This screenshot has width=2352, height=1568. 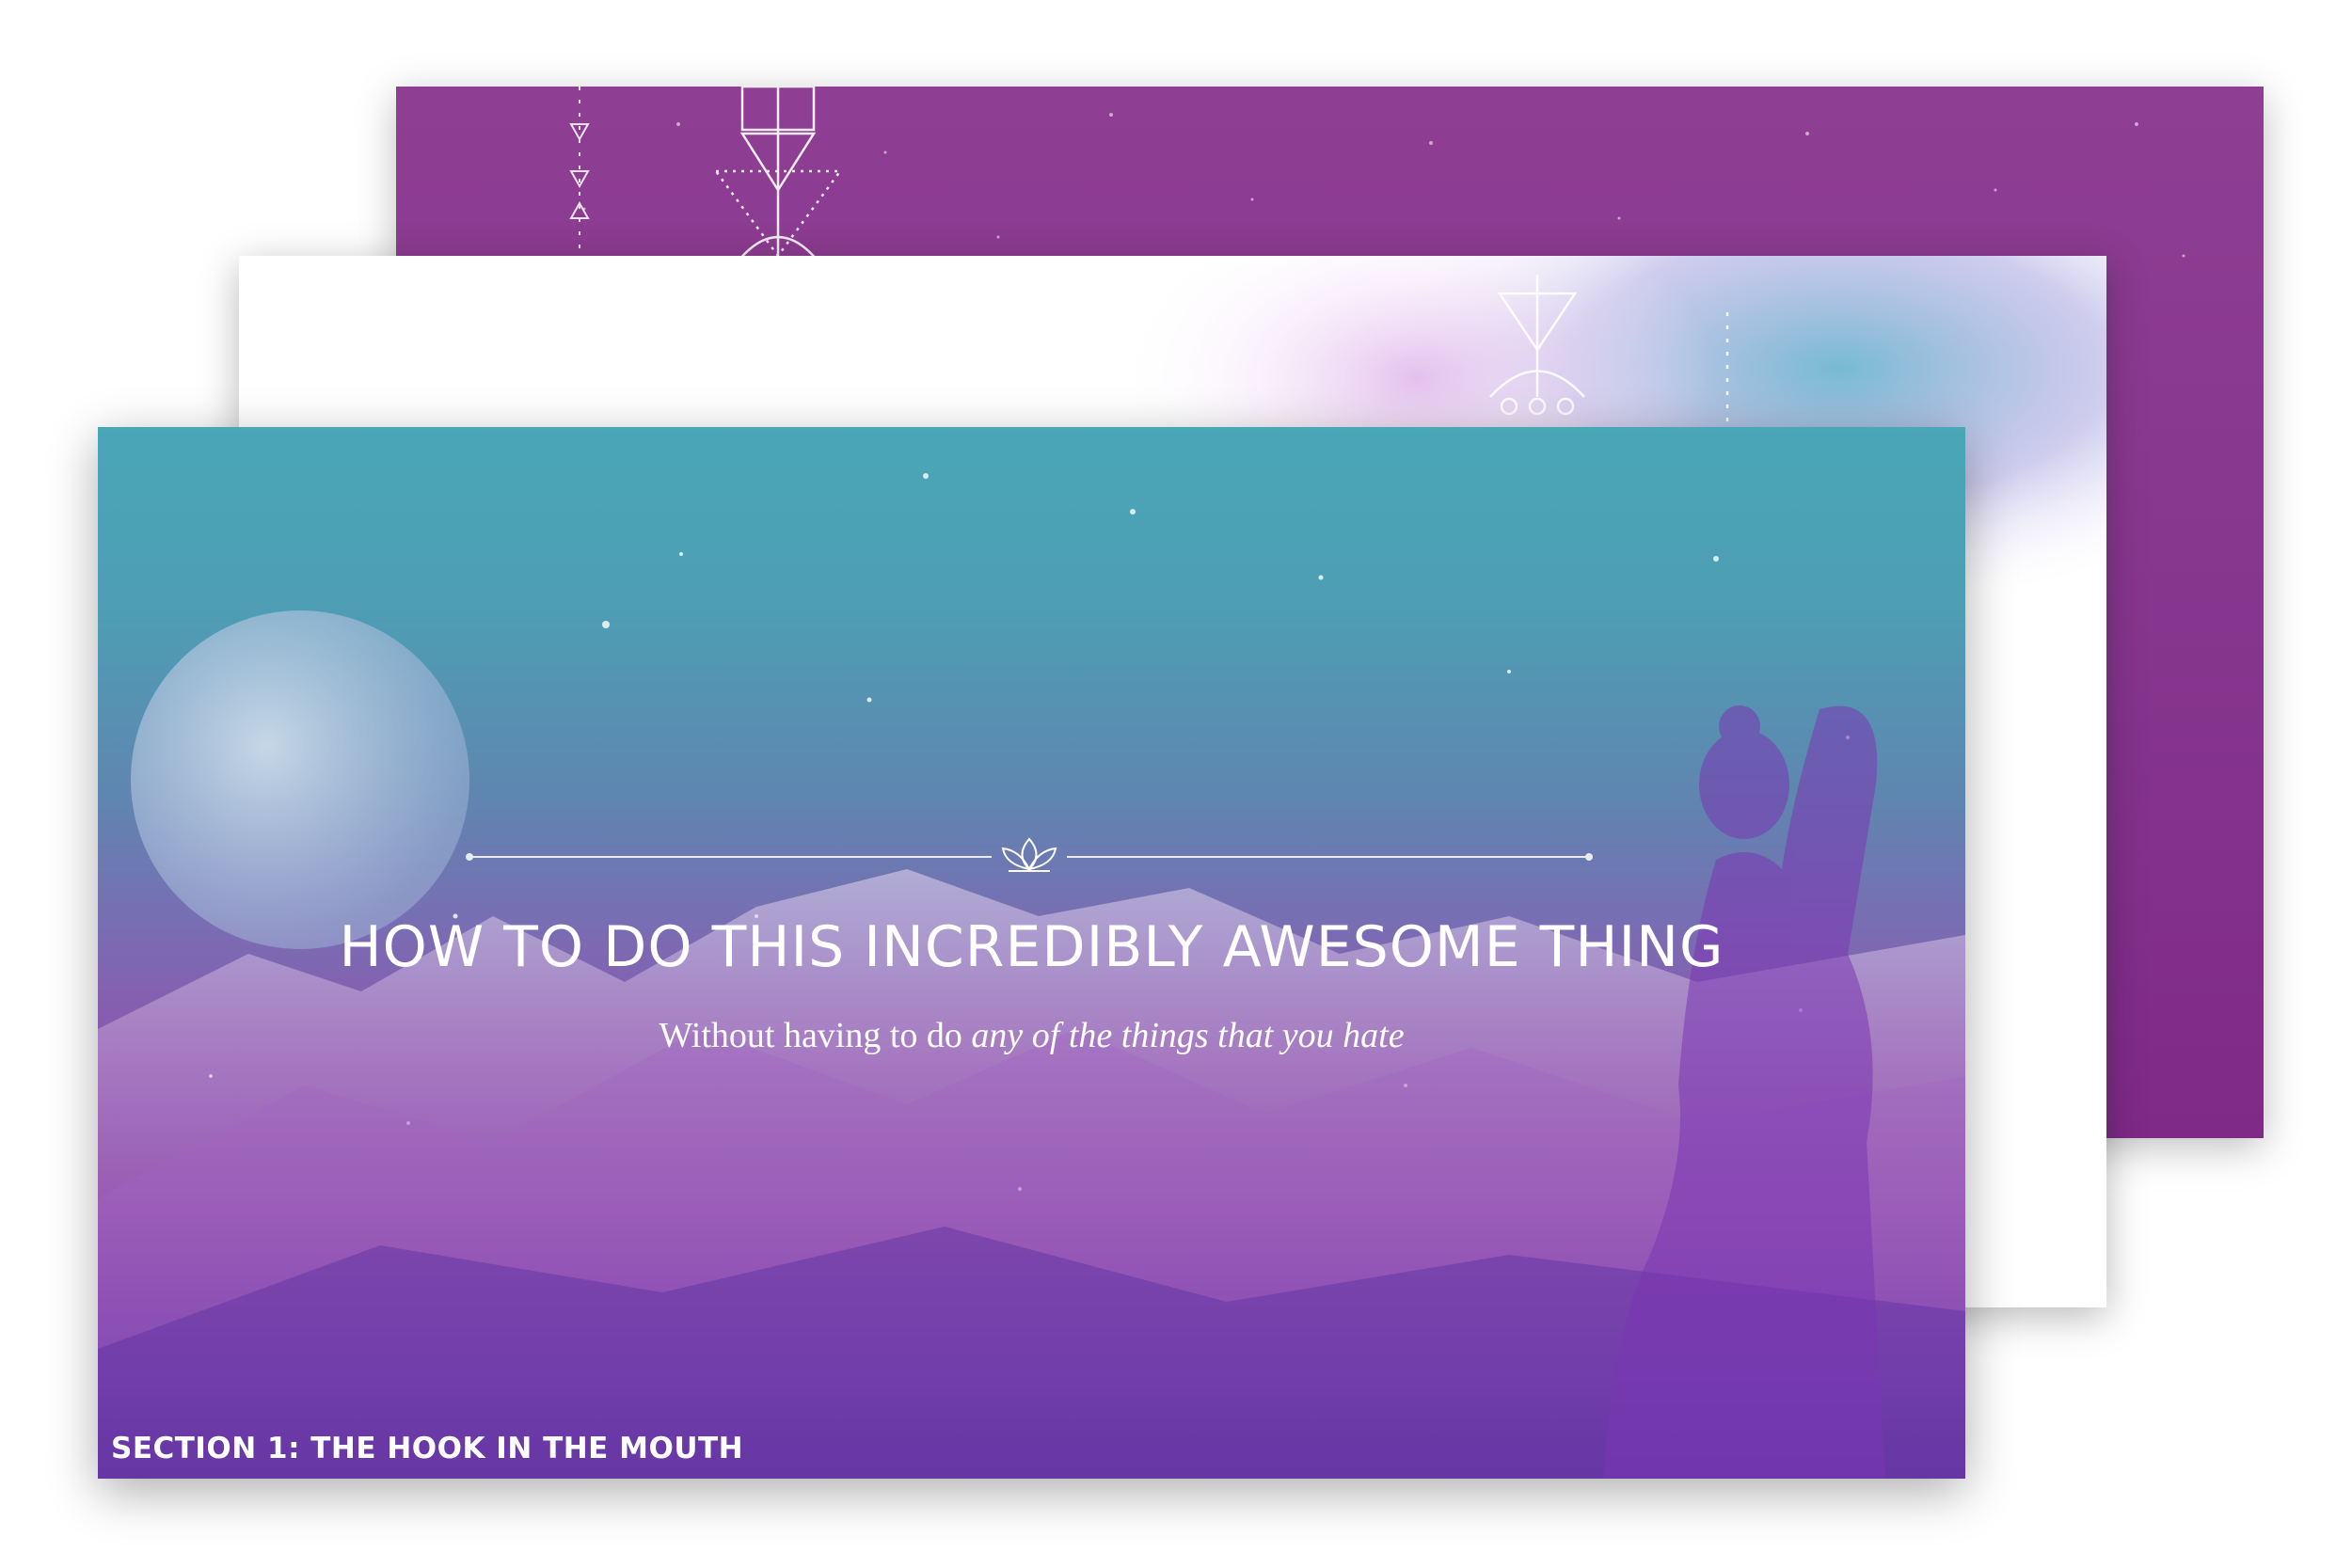 What do you see at coordinates (579, 171) in the screenshot?
I see `glyph-column-icon` at bounding box center [579, 171].